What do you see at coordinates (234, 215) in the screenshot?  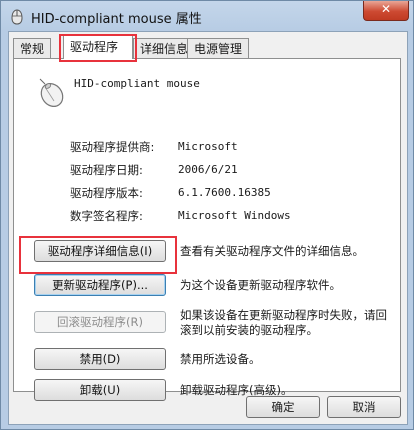 I see `signer-value: Microsoft Windows` at bounding box center [234, 215].